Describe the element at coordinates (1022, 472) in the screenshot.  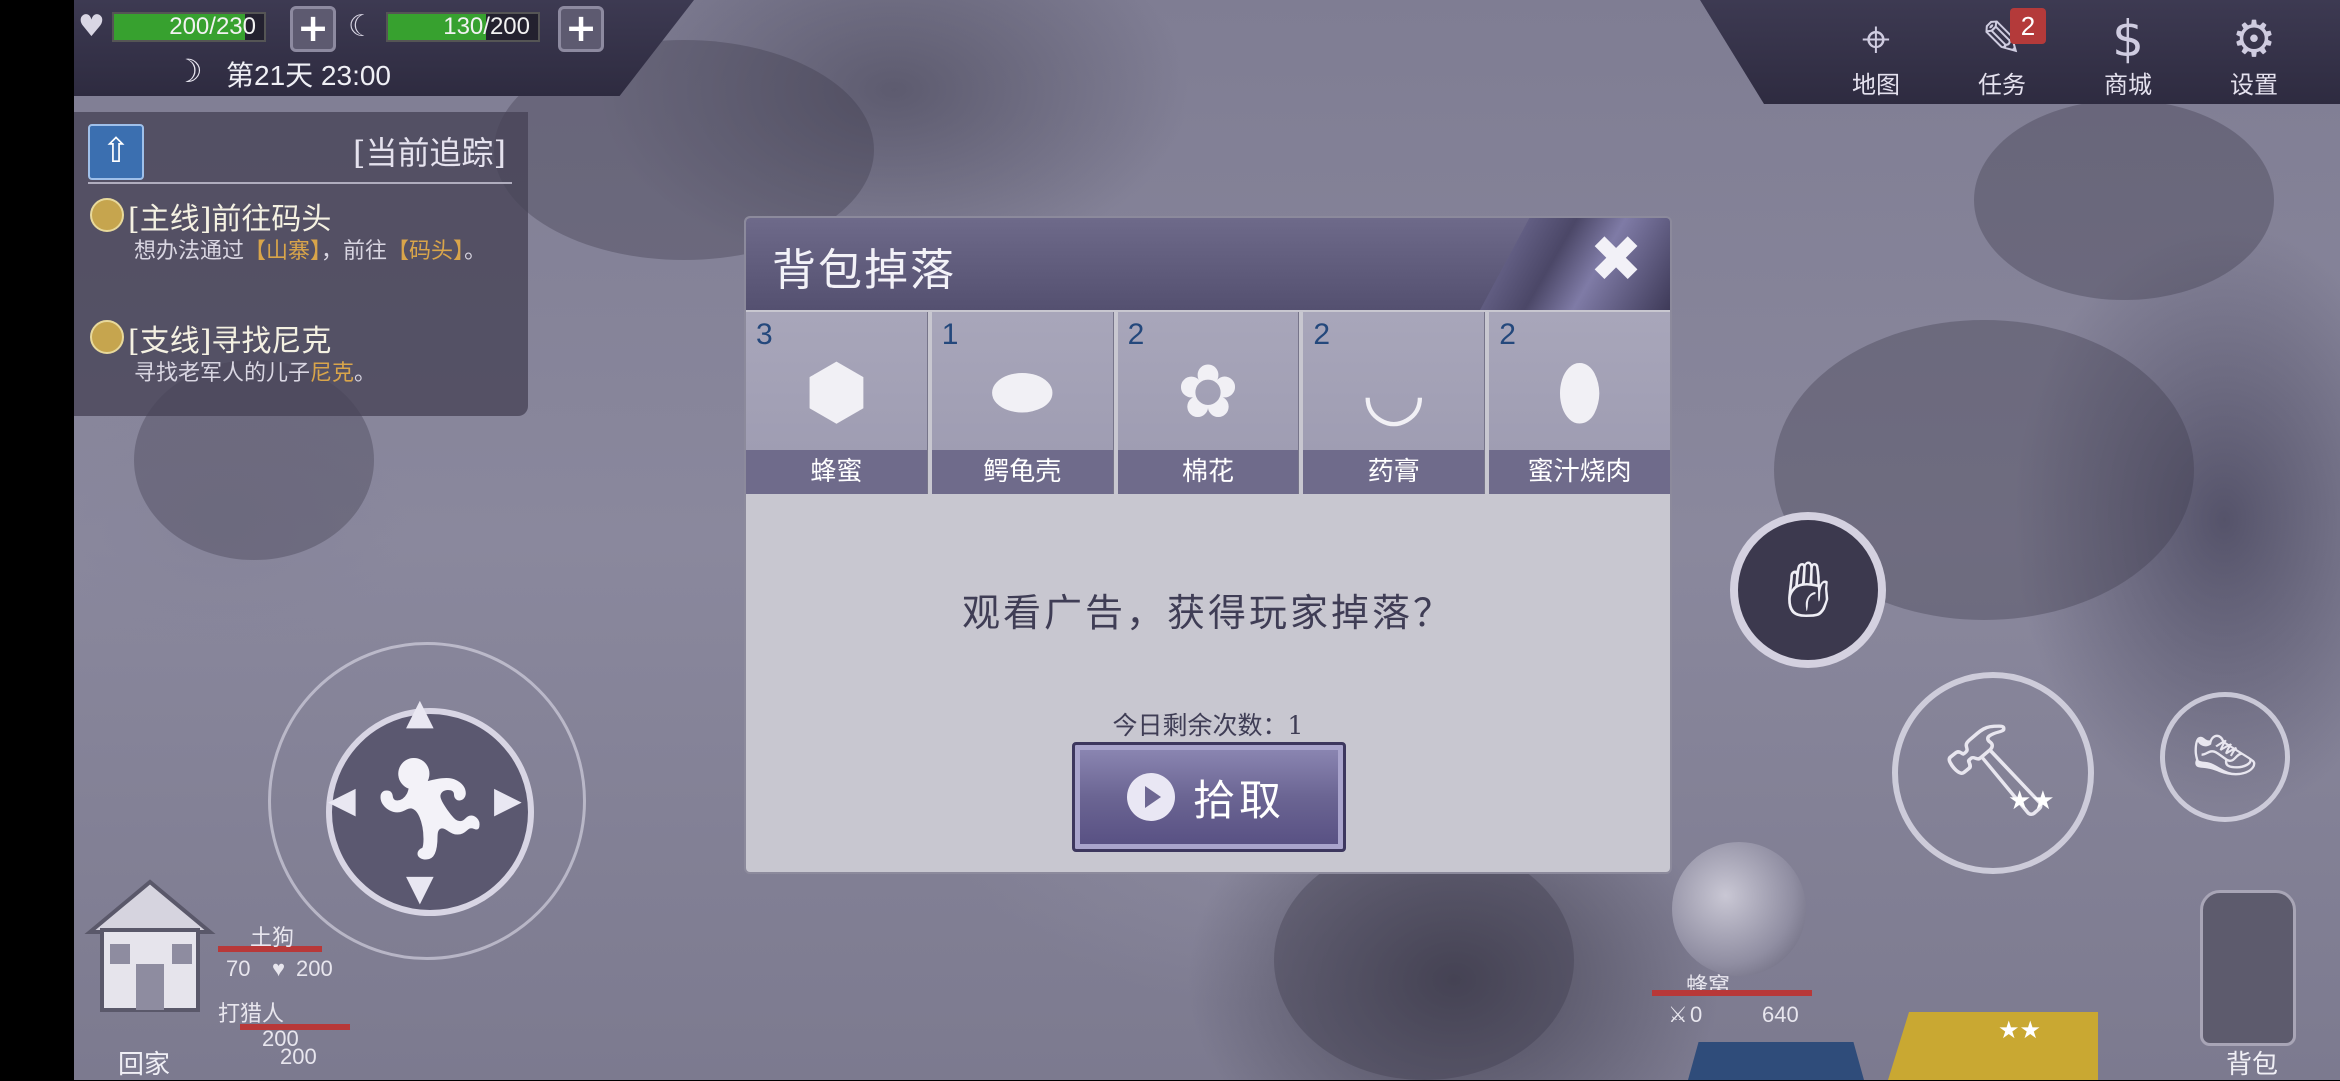
I see `item-name: 鳄龟壳` at that location.